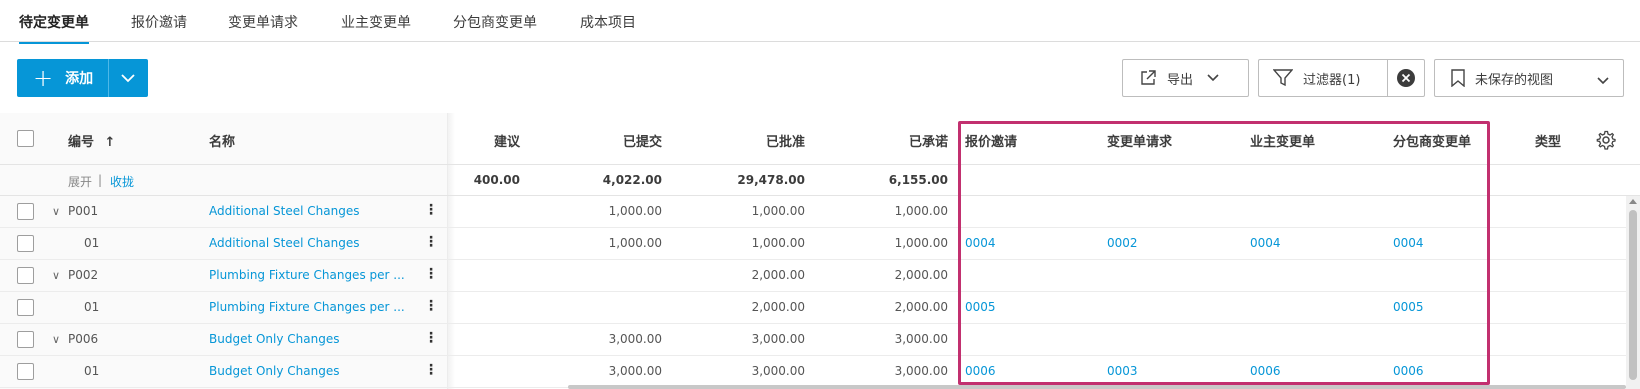  I want to click on row-oco-link: 0004, so click(1265, 243).